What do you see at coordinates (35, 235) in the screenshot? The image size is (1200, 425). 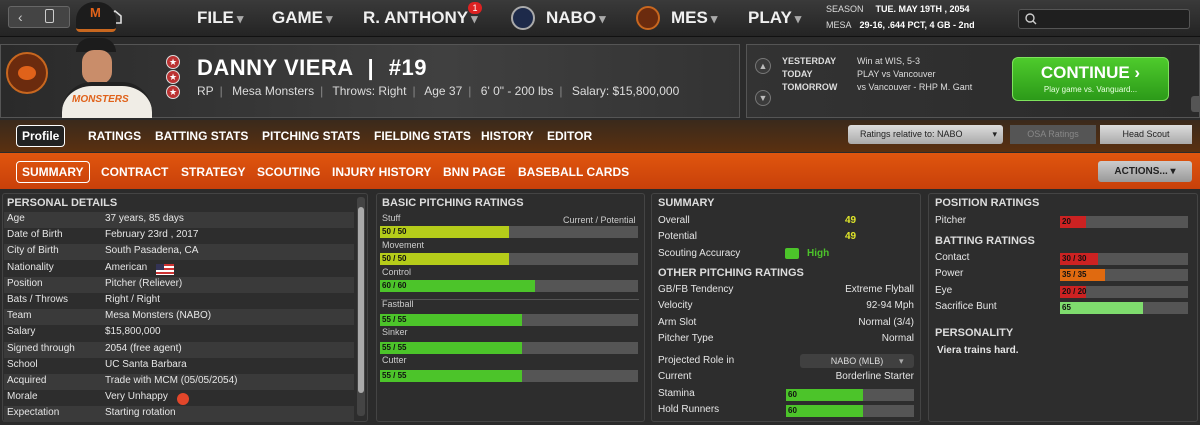 I see `detail-label: Date of Birth` at bounding box center [35, 235].